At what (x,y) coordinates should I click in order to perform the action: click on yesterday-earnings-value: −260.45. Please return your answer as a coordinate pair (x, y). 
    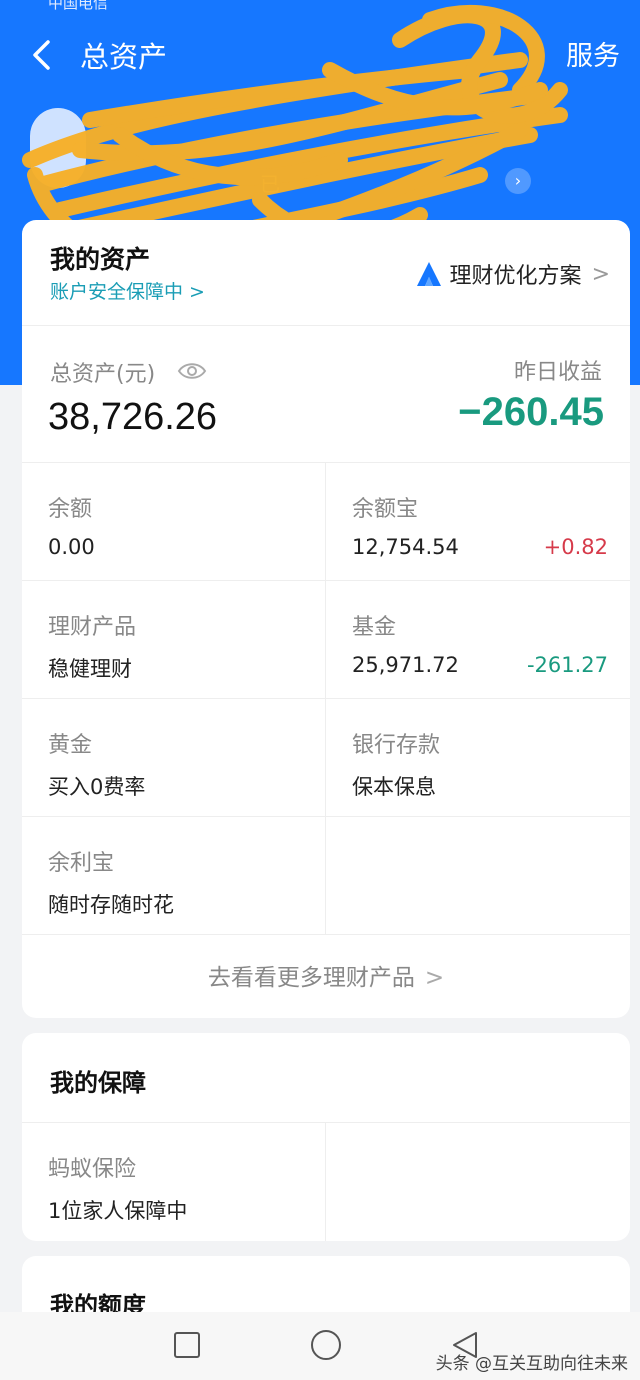
    Looking at the image, I should click on (531, 412).